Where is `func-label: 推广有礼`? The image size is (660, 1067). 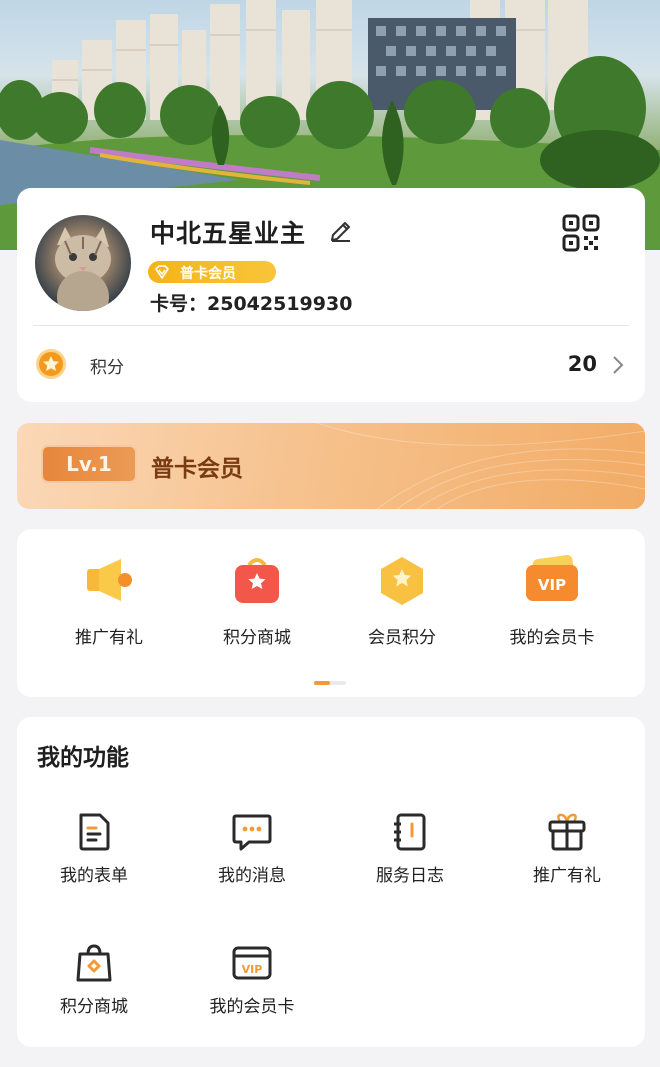
func-label: 推广有礼 is located at coordinates (567, 876).